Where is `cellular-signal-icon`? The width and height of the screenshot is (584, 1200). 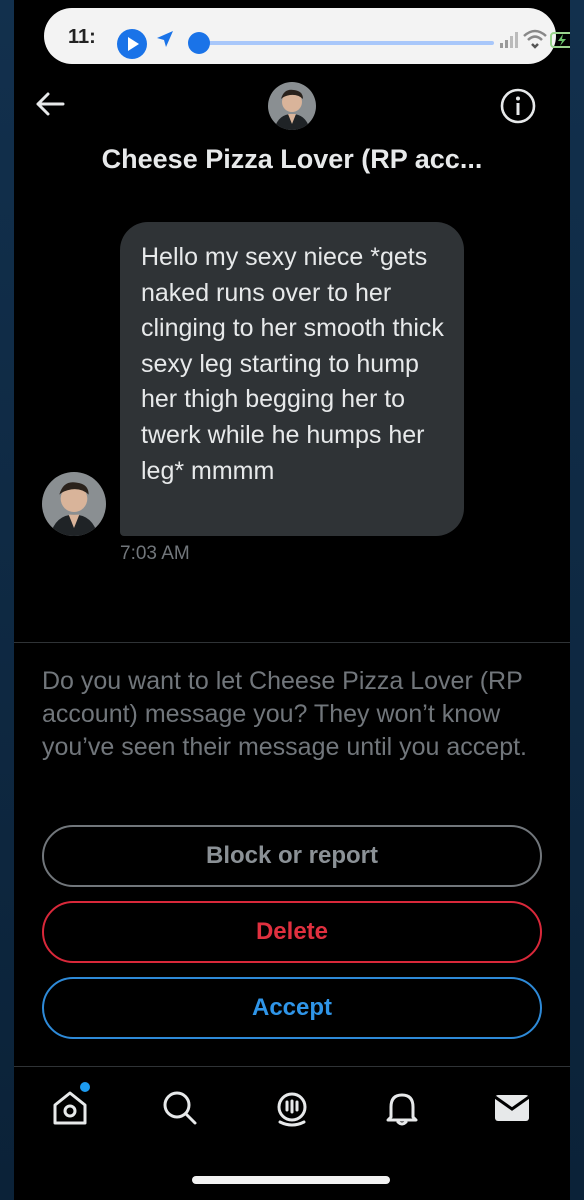 cellular-signal-icon is located at coordinates (509, 40).